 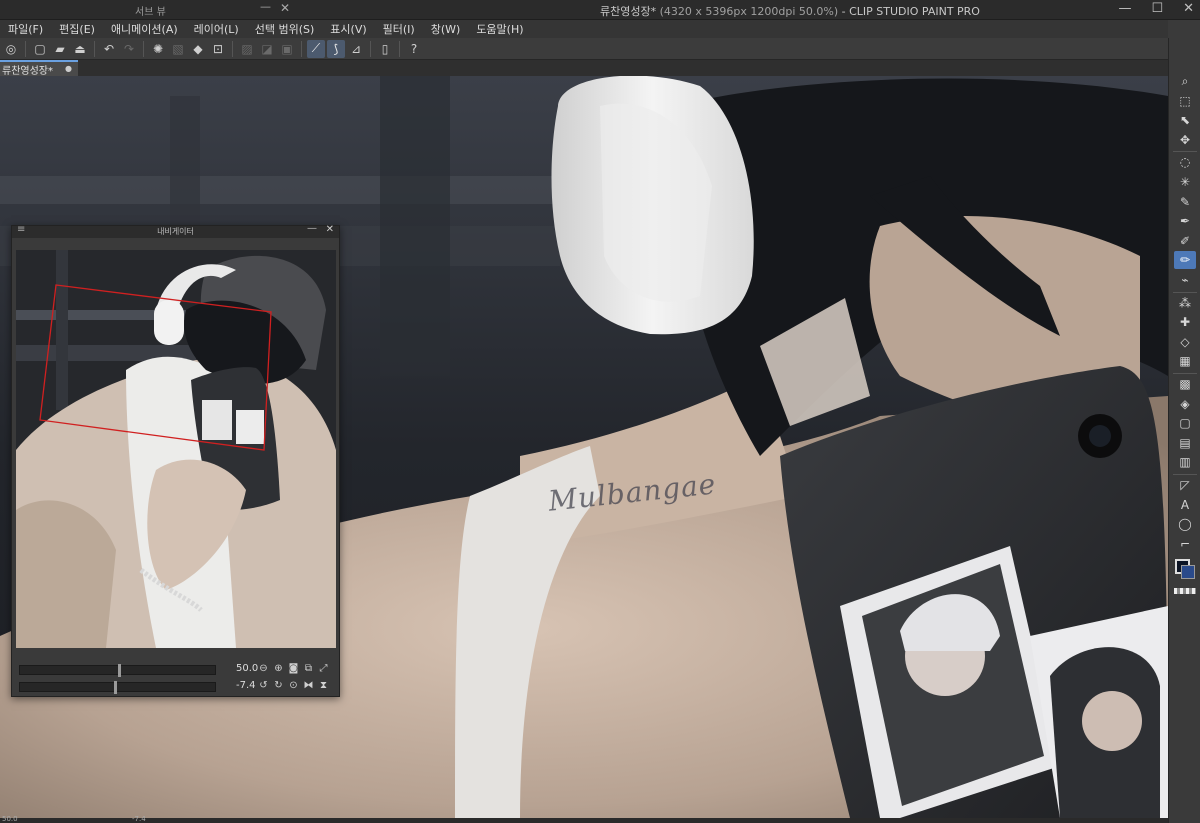 I want to click on menu-item-0: 파일(F), so click(x=25, y=29).